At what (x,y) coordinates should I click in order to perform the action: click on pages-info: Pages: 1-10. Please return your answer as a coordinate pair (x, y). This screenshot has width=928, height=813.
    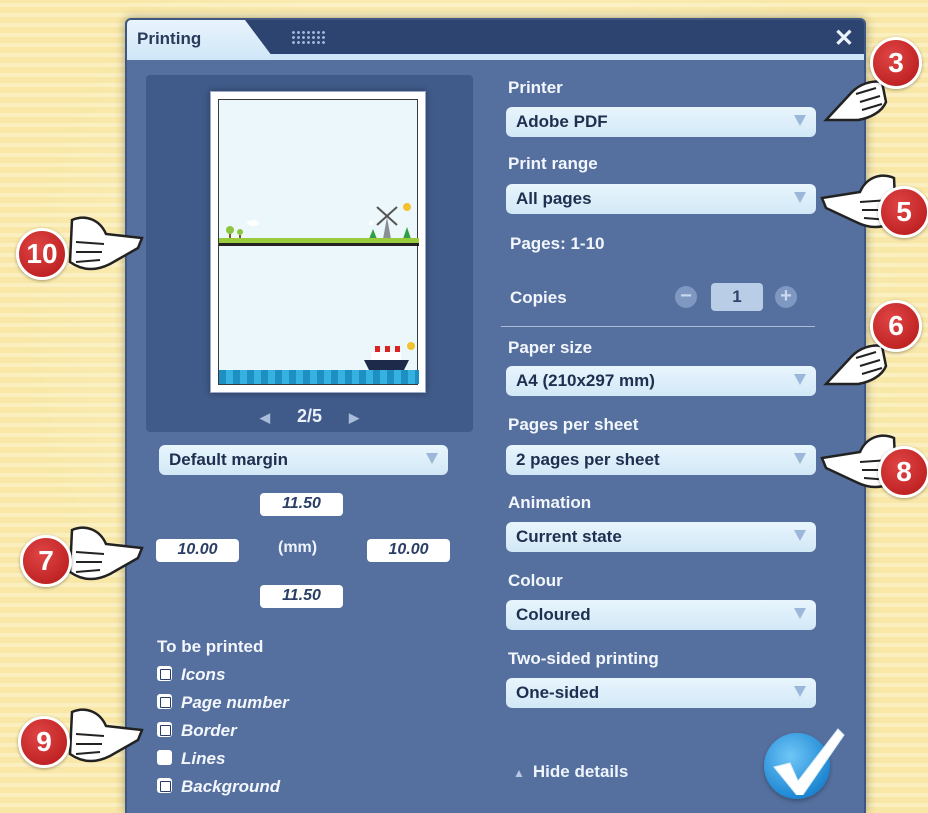
    Looking at the image, I should click on (557, 243).